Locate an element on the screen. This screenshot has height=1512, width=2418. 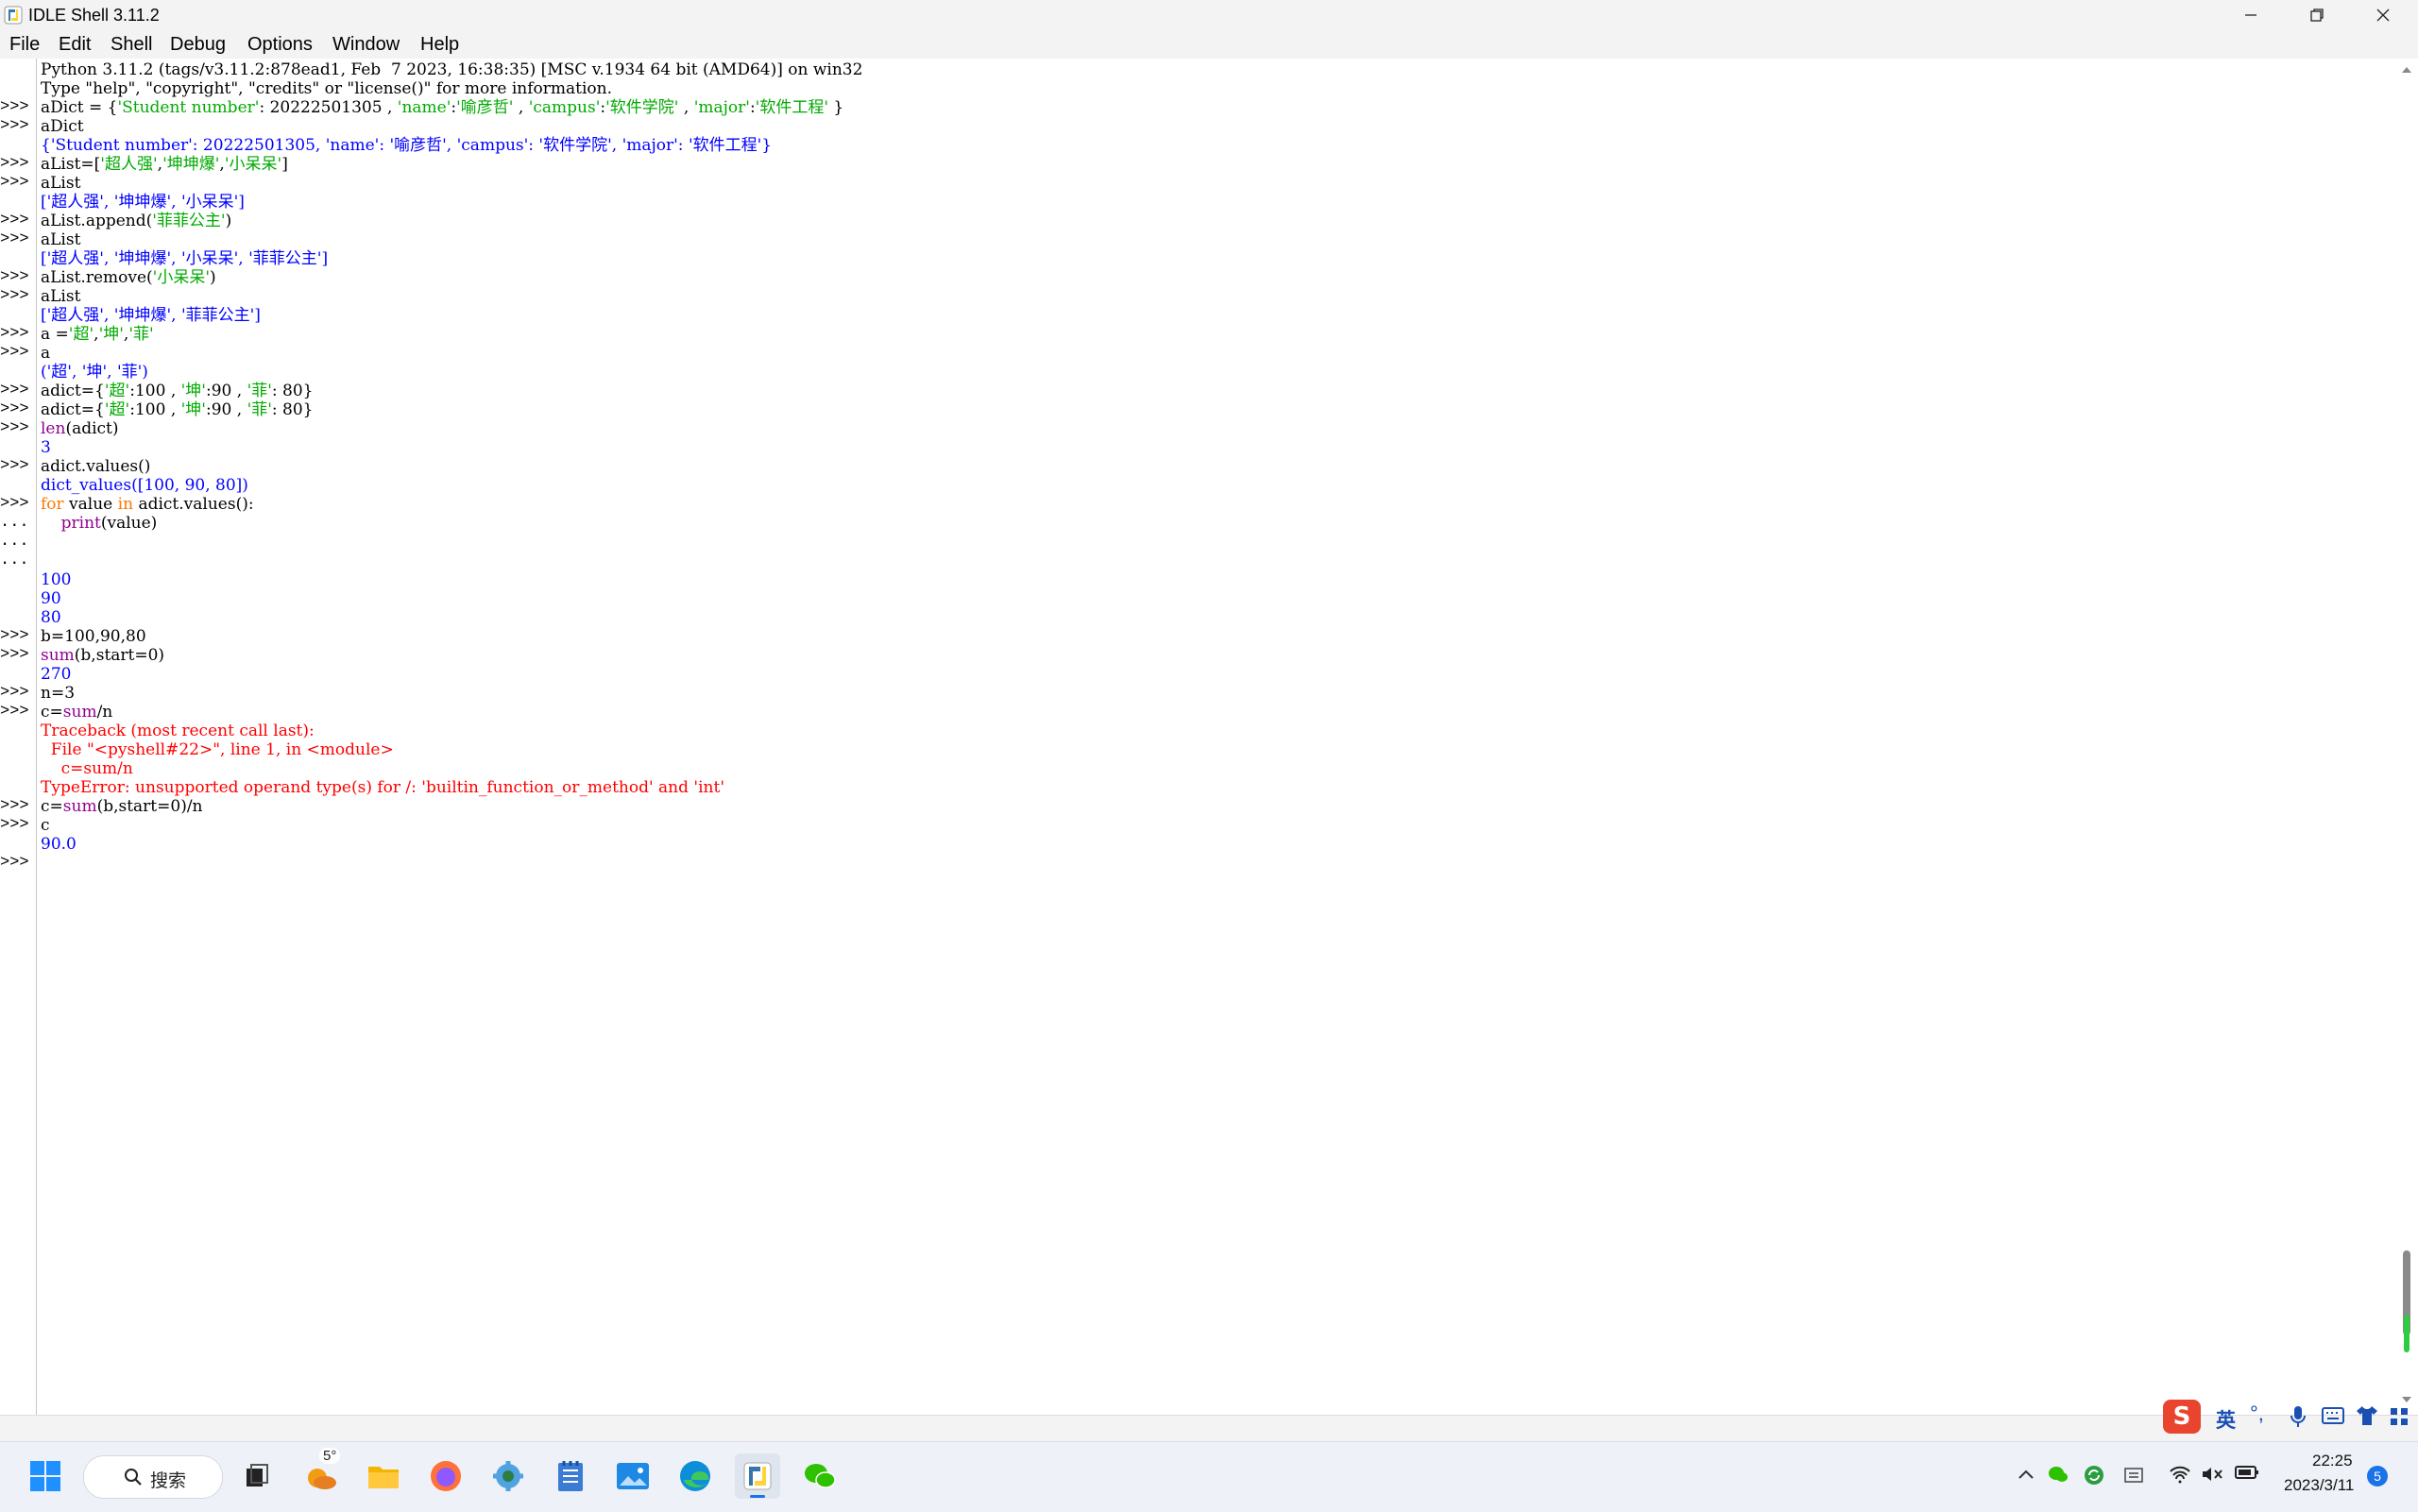
shell-line: len(adict) is located at coordinates (80, 429).